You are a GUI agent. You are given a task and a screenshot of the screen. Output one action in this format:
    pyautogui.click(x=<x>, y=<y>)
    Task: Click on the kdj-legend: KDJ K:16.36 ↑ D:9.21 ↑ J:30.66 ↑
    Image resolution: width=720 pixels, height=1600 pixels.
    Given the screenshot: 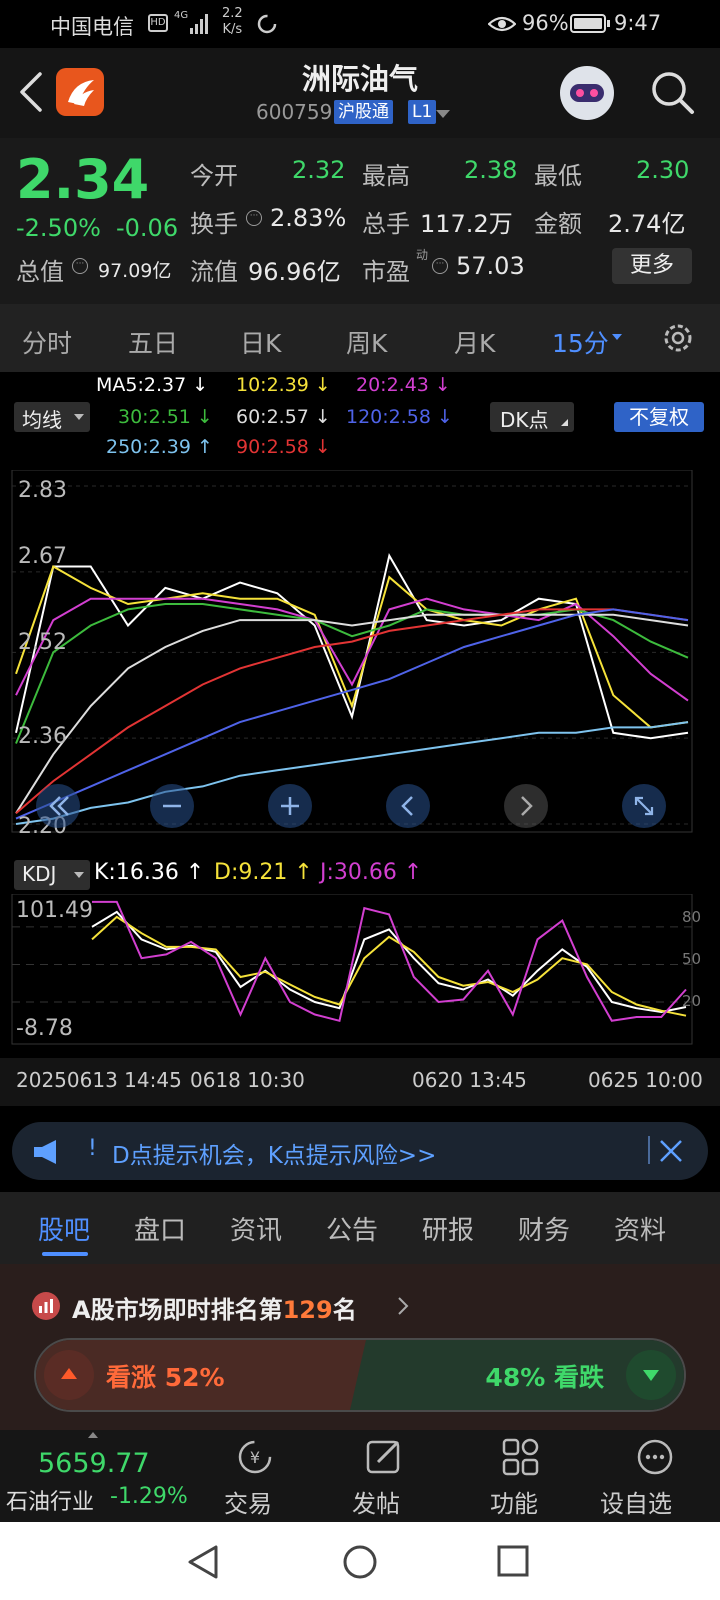 What is the action you would take?
    pyautogui.click(x=360, y=875)
    